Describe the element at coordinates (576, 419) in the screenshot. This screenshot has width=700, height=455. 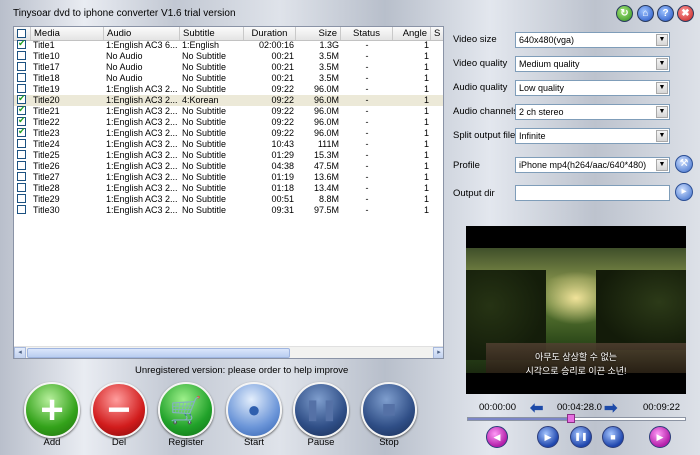
I see `seek-bar` at that location.